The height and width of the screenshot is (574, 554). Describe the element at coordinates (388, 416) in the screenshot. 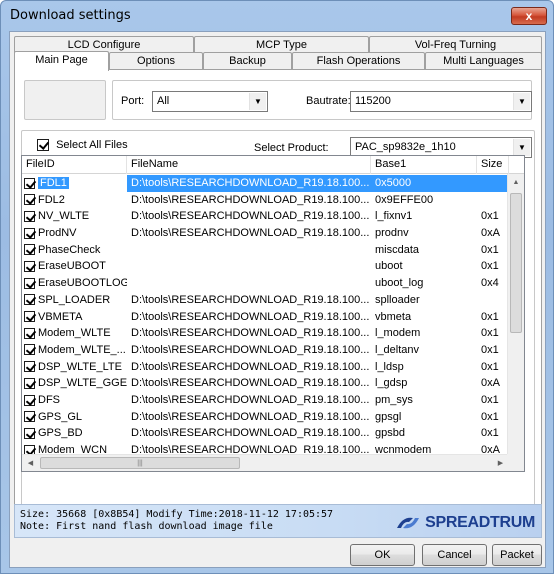

I see `cell-base1: gpsgl` at that location.